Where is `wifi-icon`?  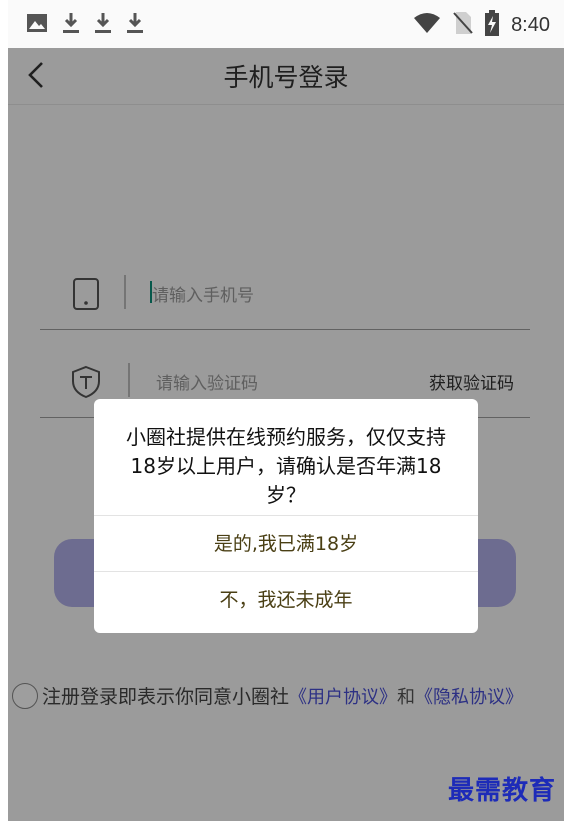 wifi-icon is located at coordinates (427, 25).